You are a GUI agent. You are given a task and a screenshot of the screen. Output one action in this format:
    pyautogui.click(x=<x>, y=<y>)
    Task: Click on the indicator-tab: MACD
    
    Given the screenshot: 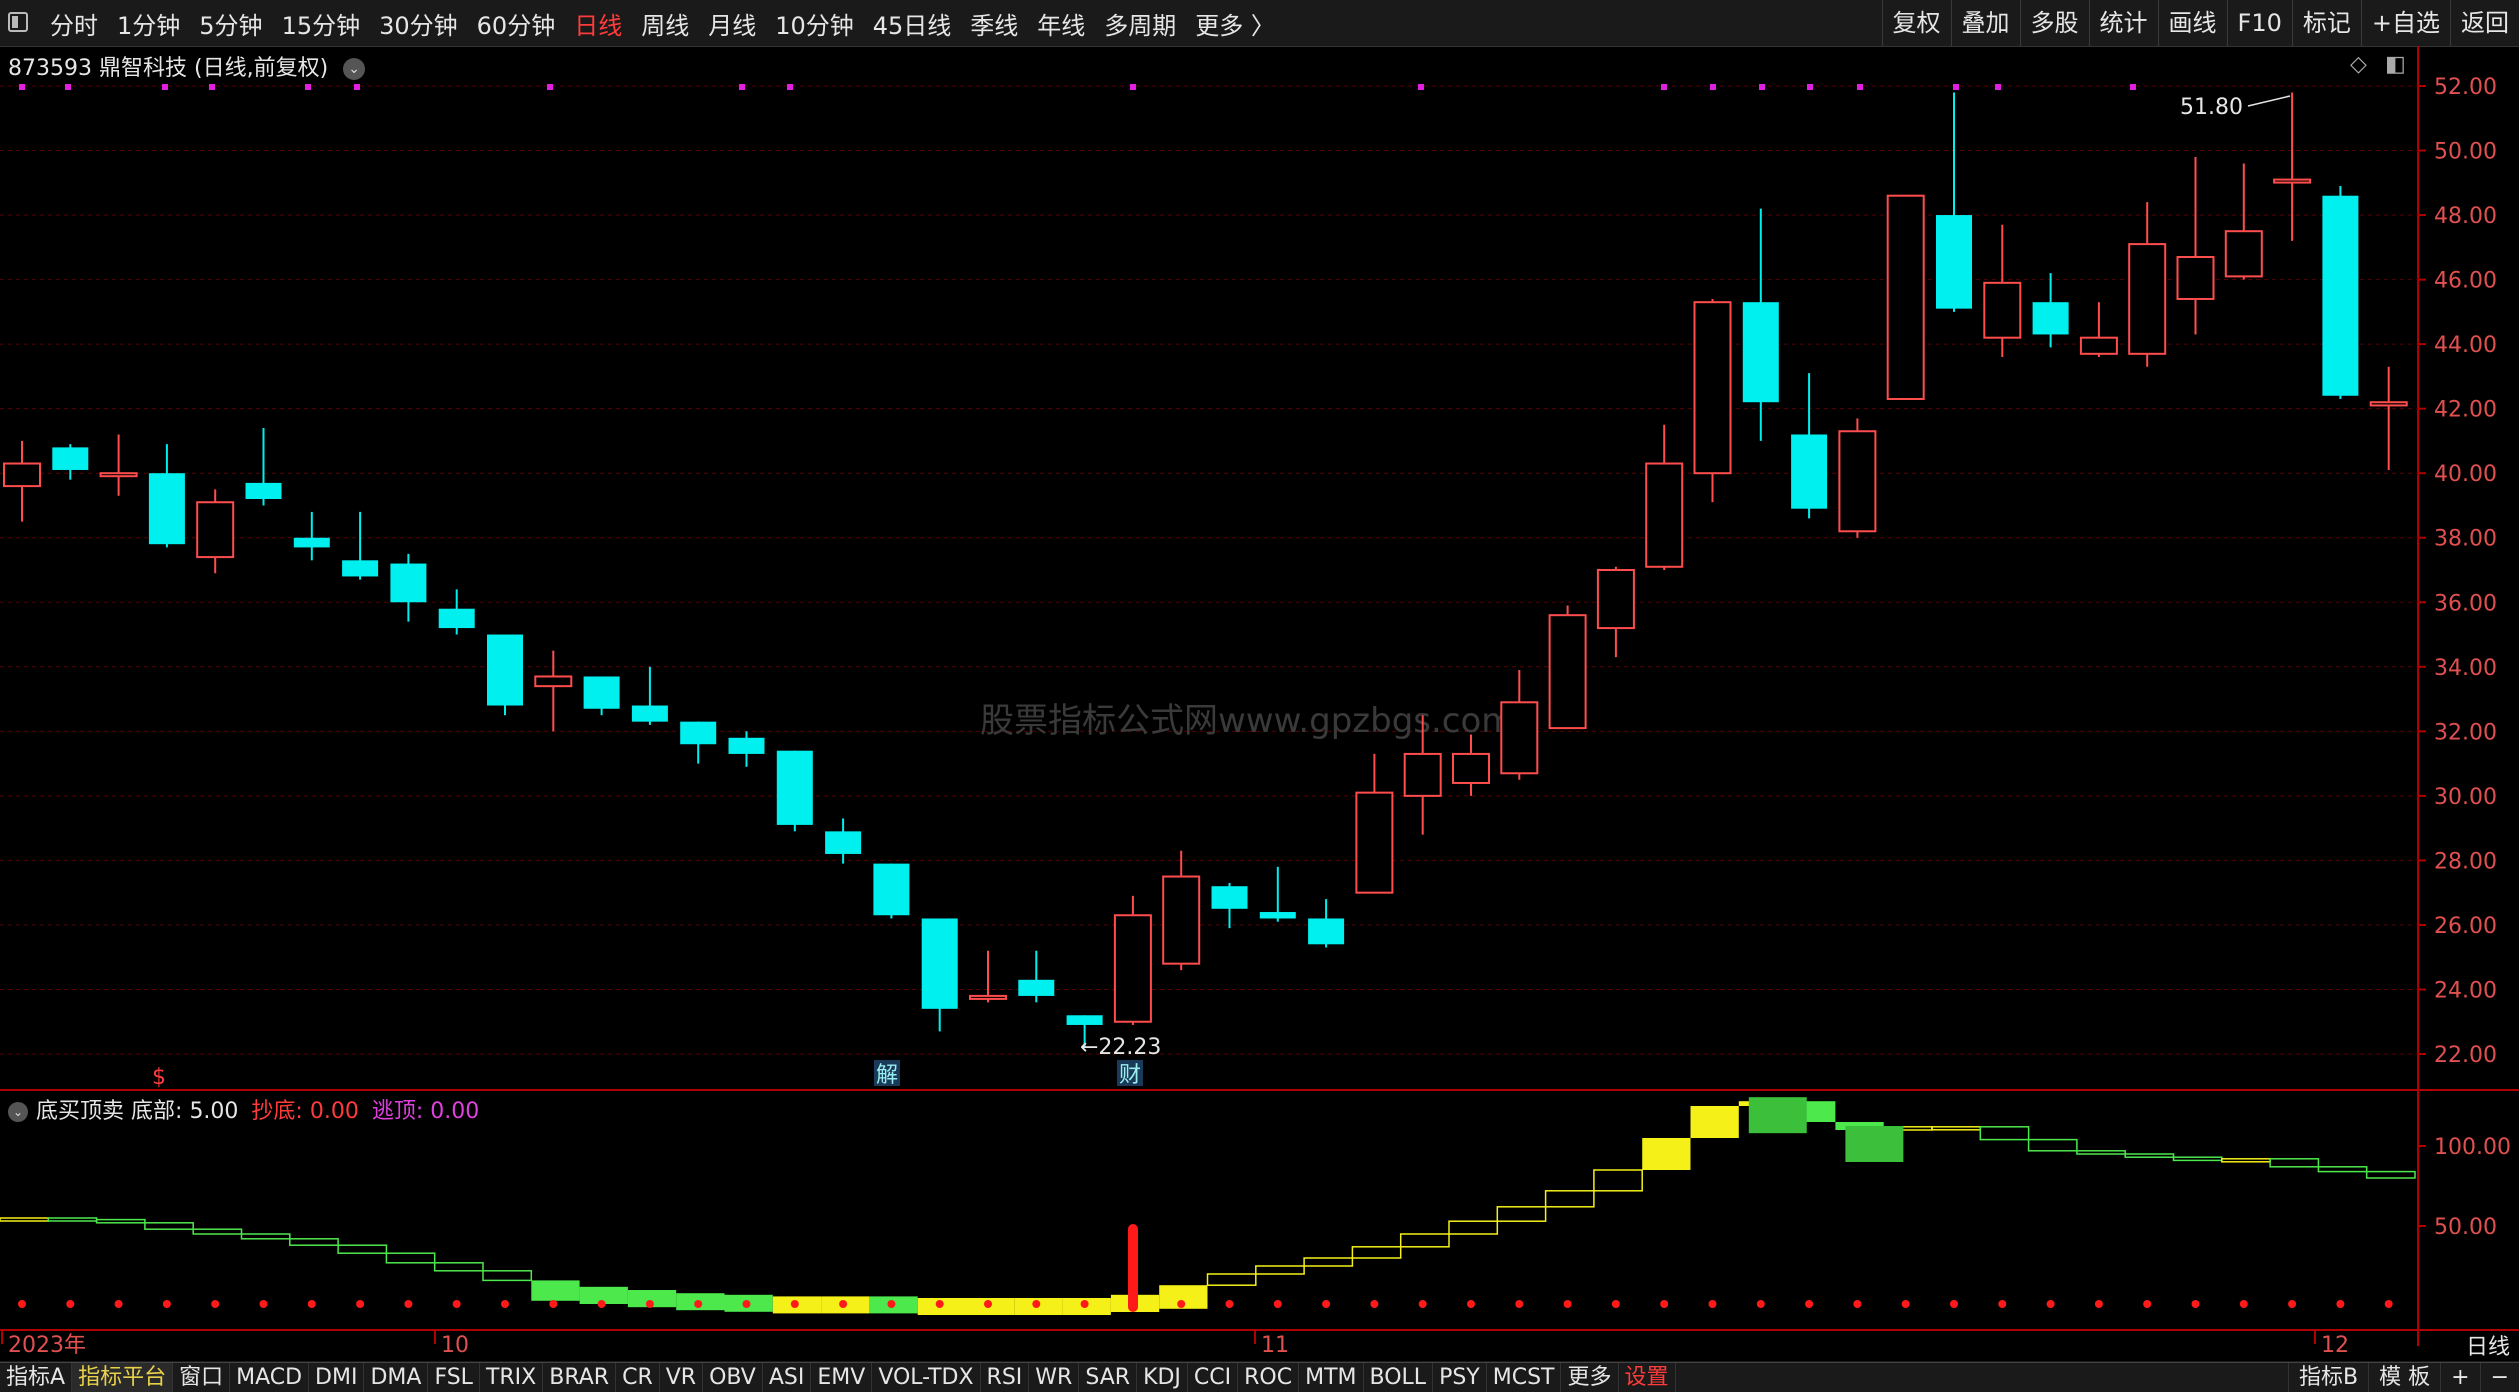 What is the action you would take?
    pyautogui.click(x=270, y=1377)
    